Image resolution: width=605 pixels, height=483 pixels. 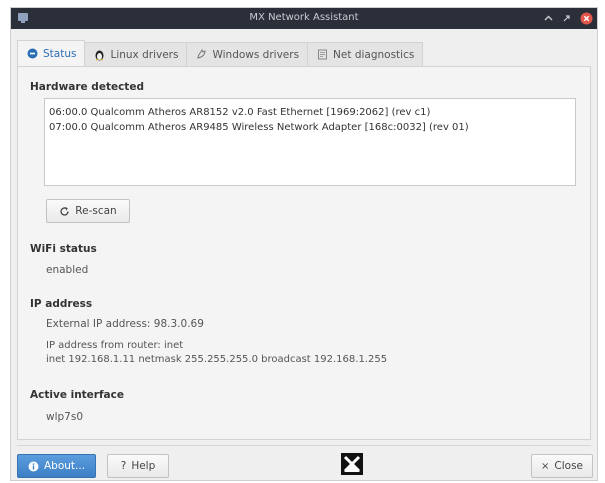 I want to click on rescan-button: Re-scan, so click(x=88, y=211).